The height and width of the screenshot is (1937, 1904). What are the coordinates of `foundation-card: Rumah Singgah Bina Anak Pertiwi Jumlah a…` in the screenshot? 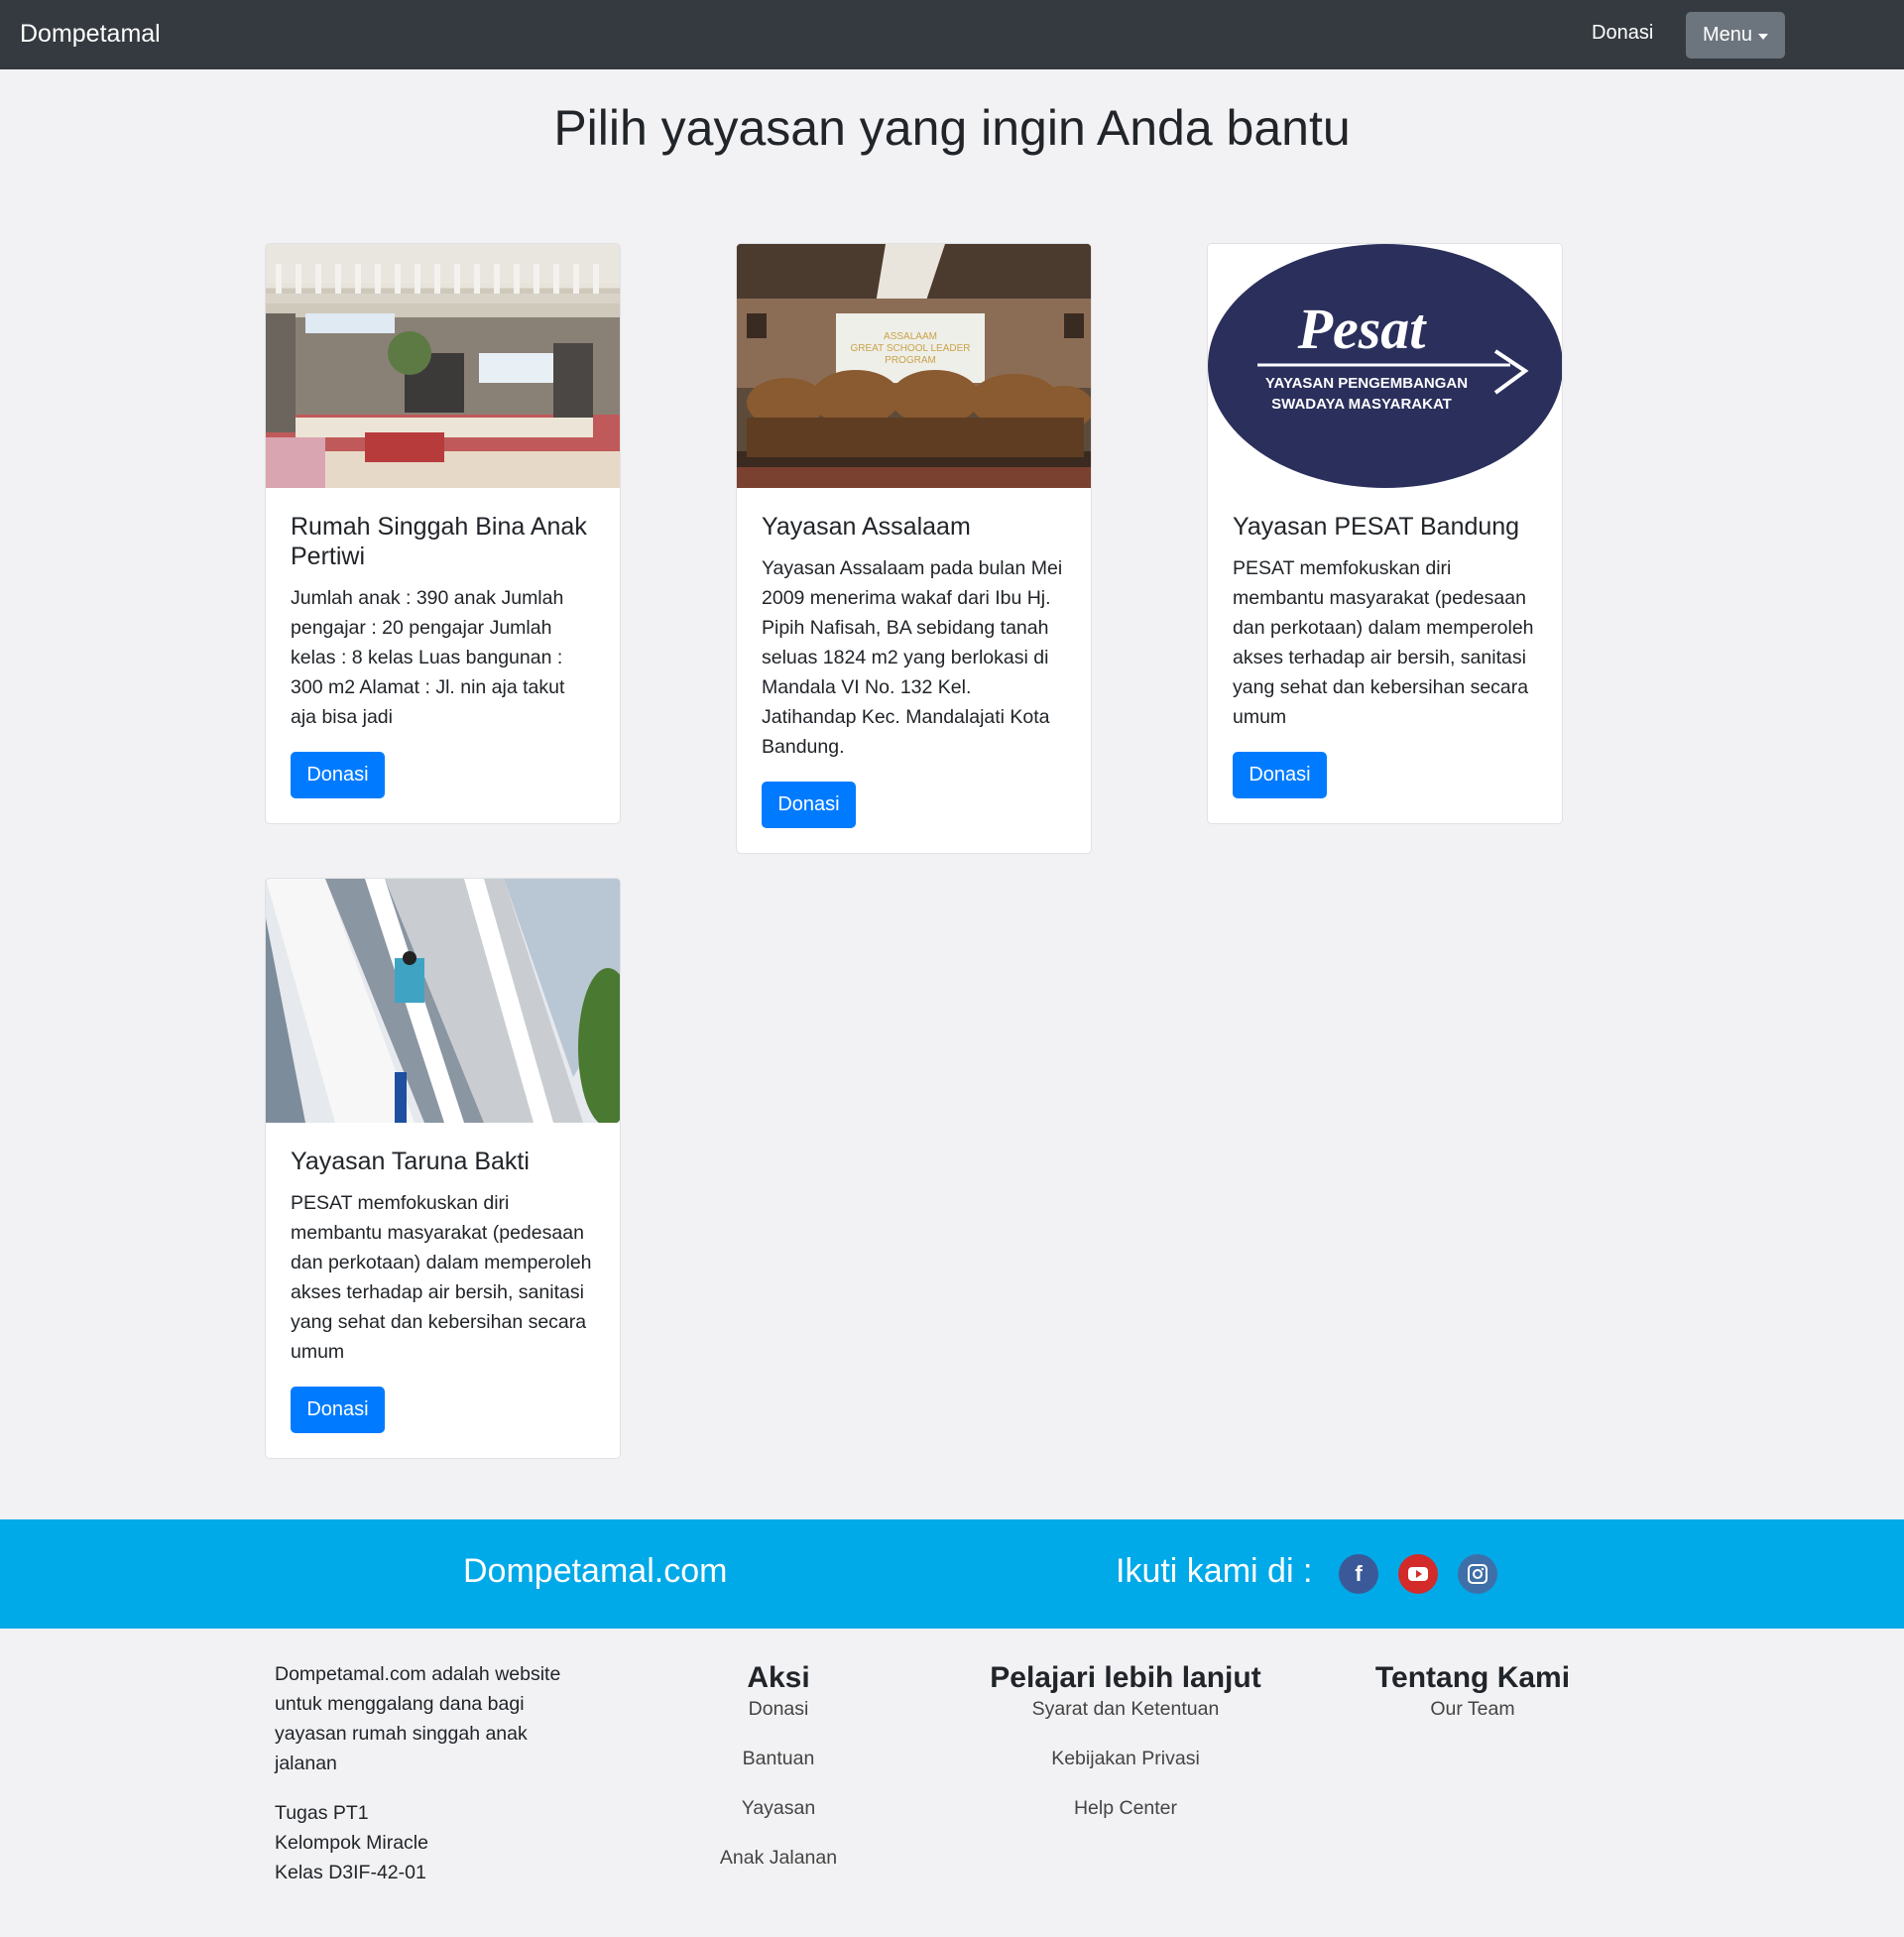 It's located at (443, 533).